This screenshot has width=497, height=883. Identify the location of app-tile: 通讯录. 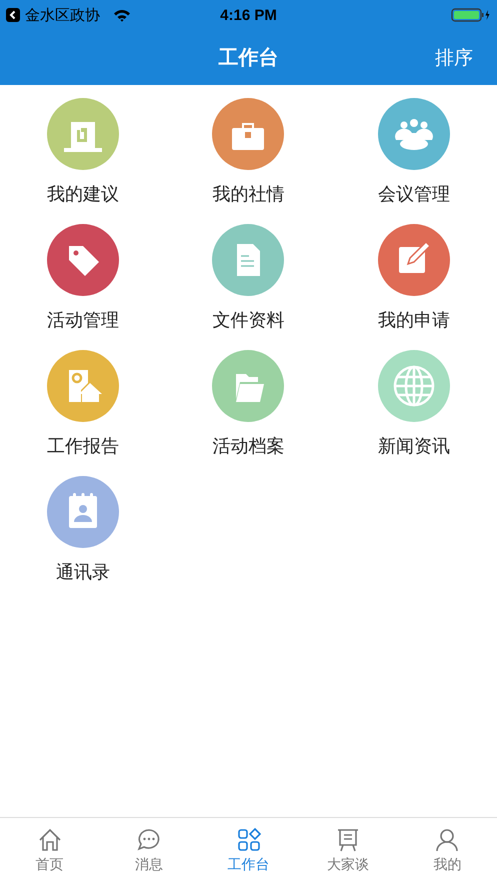
(83, 530).